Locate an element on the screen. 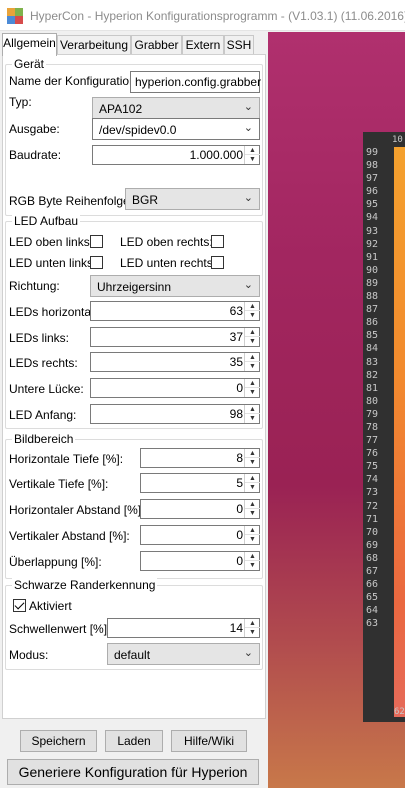  label-led-oben-links: LED oben links: is located at coordinates (51, 242).